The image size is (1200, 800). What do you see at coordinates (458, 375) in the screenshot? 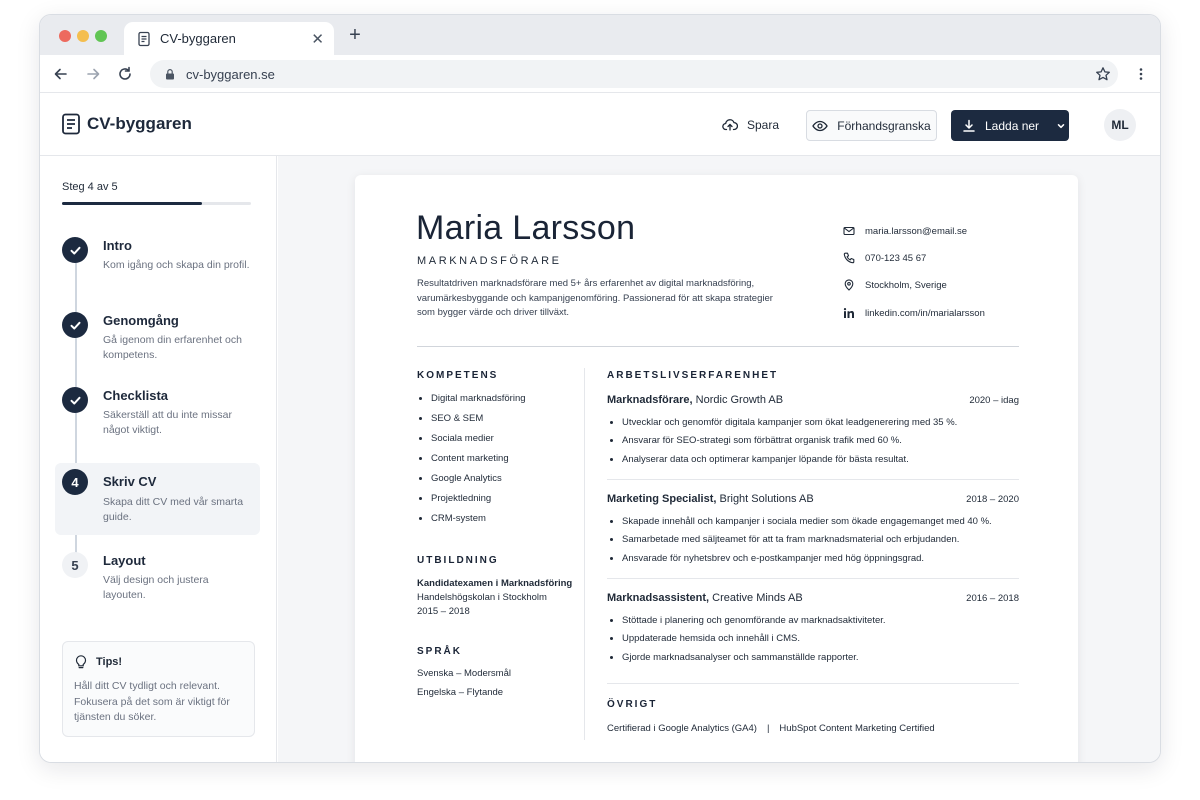
I see `competence-heading: KOMPETENS` at bounding box center [458, 375].